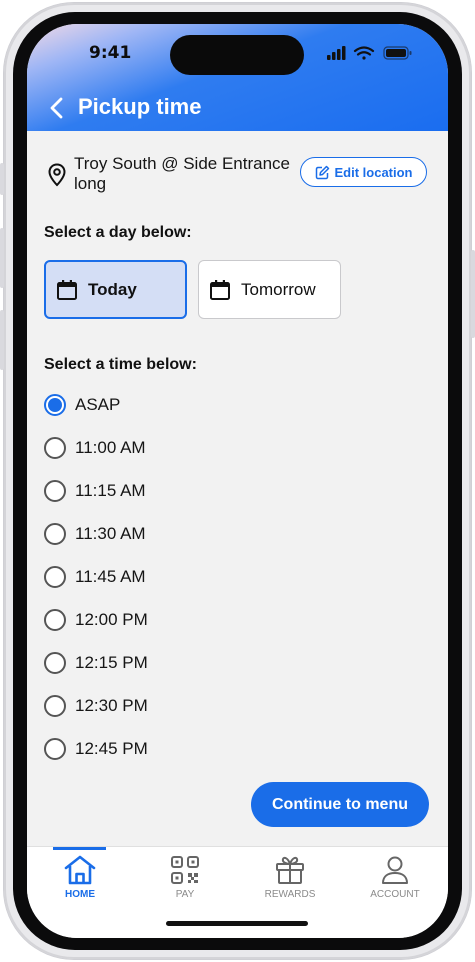 The height and width of the screenshot is (962, 475). I want to click on day-label: Tomorrow, so click(278, 289).